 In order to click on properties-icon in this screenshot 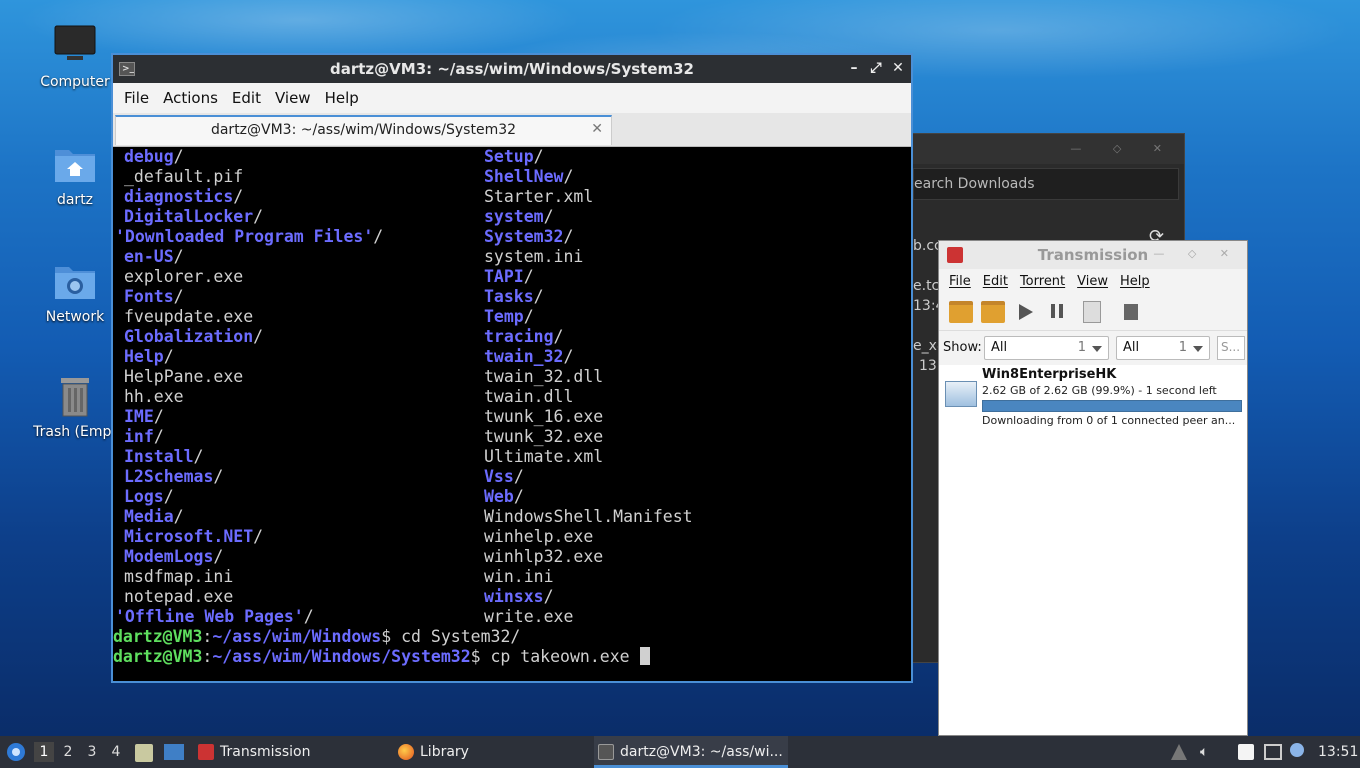, I will do `click(1131, 312)`.